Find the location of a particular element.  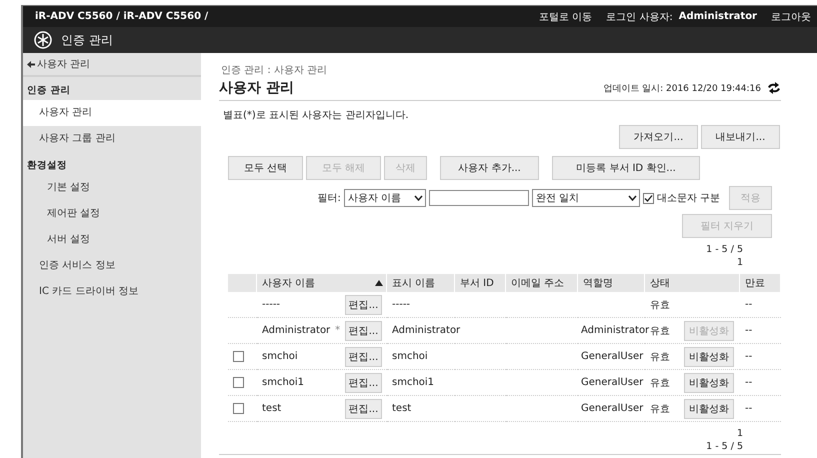

sort-icon is located at coordinates (379, 283).